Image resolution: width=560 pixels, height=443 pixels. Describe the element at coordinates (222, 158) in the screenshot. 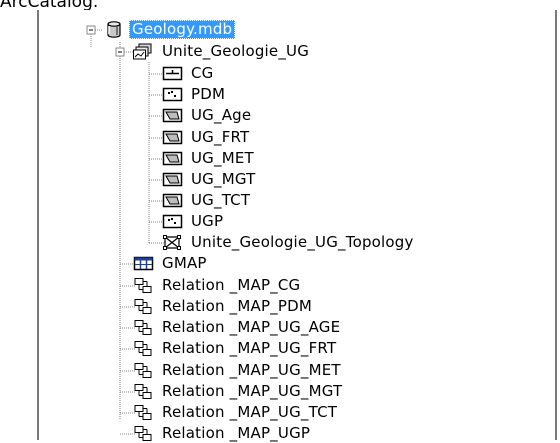

I see `tree-node-label: UG_MET` at that location.